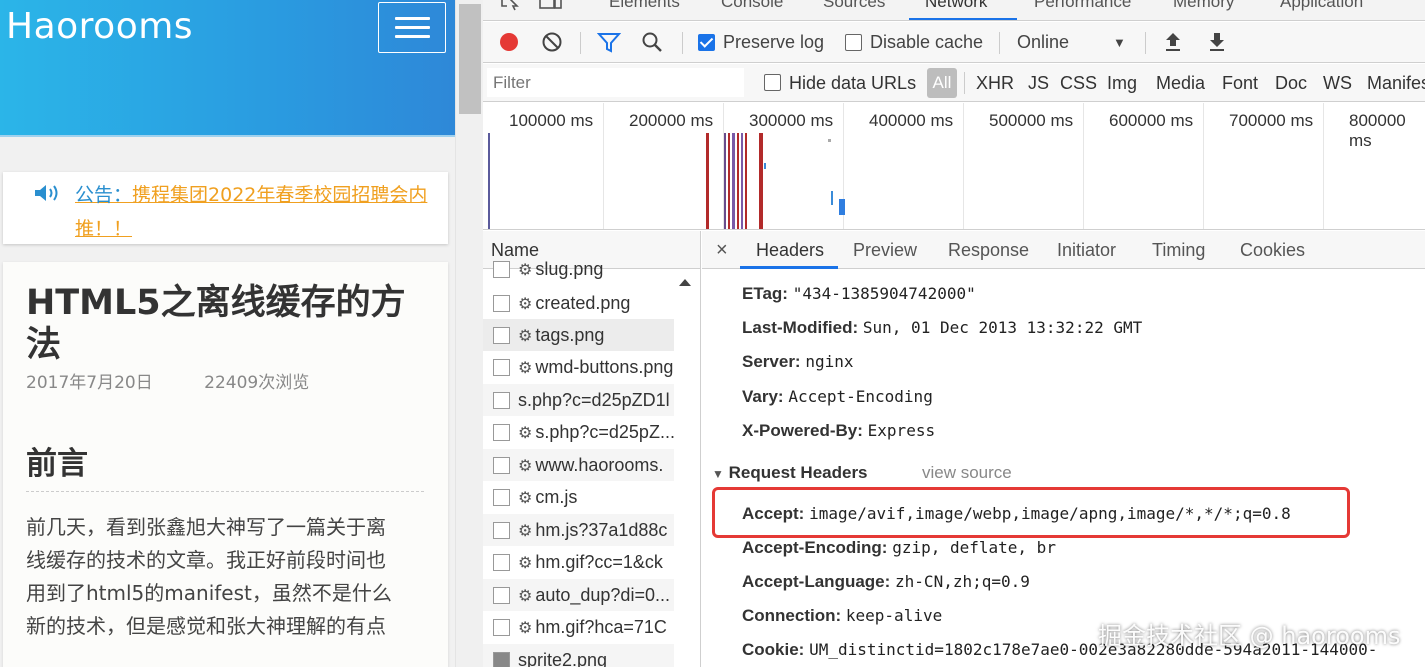 This screenshot has height=667, width=1425. Describe the element at coordinates (1078, 83) in the screenshot. I see `filter-css: CSS` at that location.